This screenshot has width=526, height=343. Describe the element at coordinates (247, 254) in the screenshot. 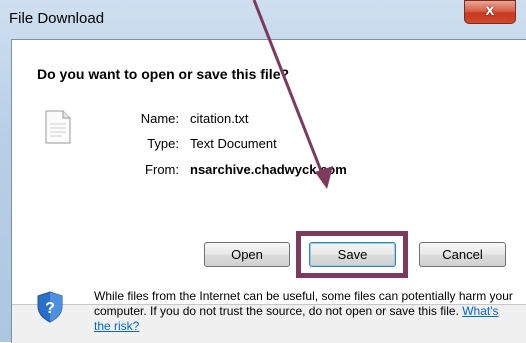

I see `open-button: Open` at that location.